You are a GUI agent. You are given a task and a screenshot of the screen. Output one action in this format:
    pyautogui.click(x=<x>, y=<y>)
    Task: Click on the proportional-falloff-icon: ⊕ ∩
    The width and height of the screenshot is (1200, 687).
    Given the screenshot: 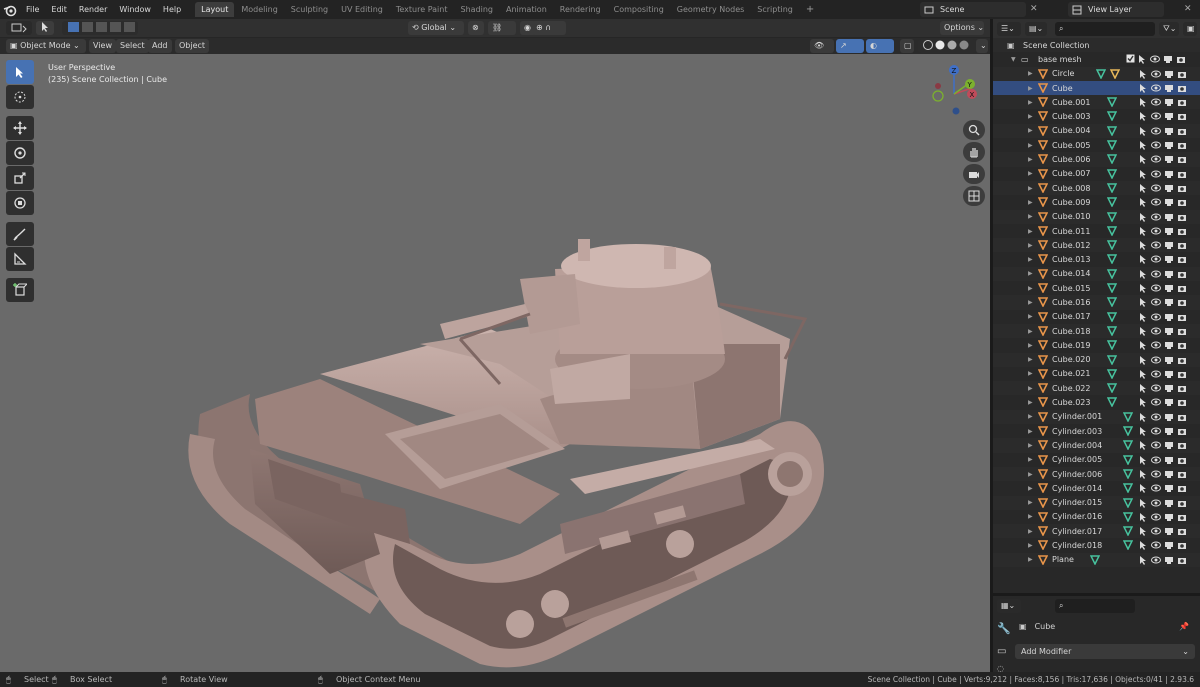 What is the action you would take?
    pyautogui.click(x=549, y=28)
    